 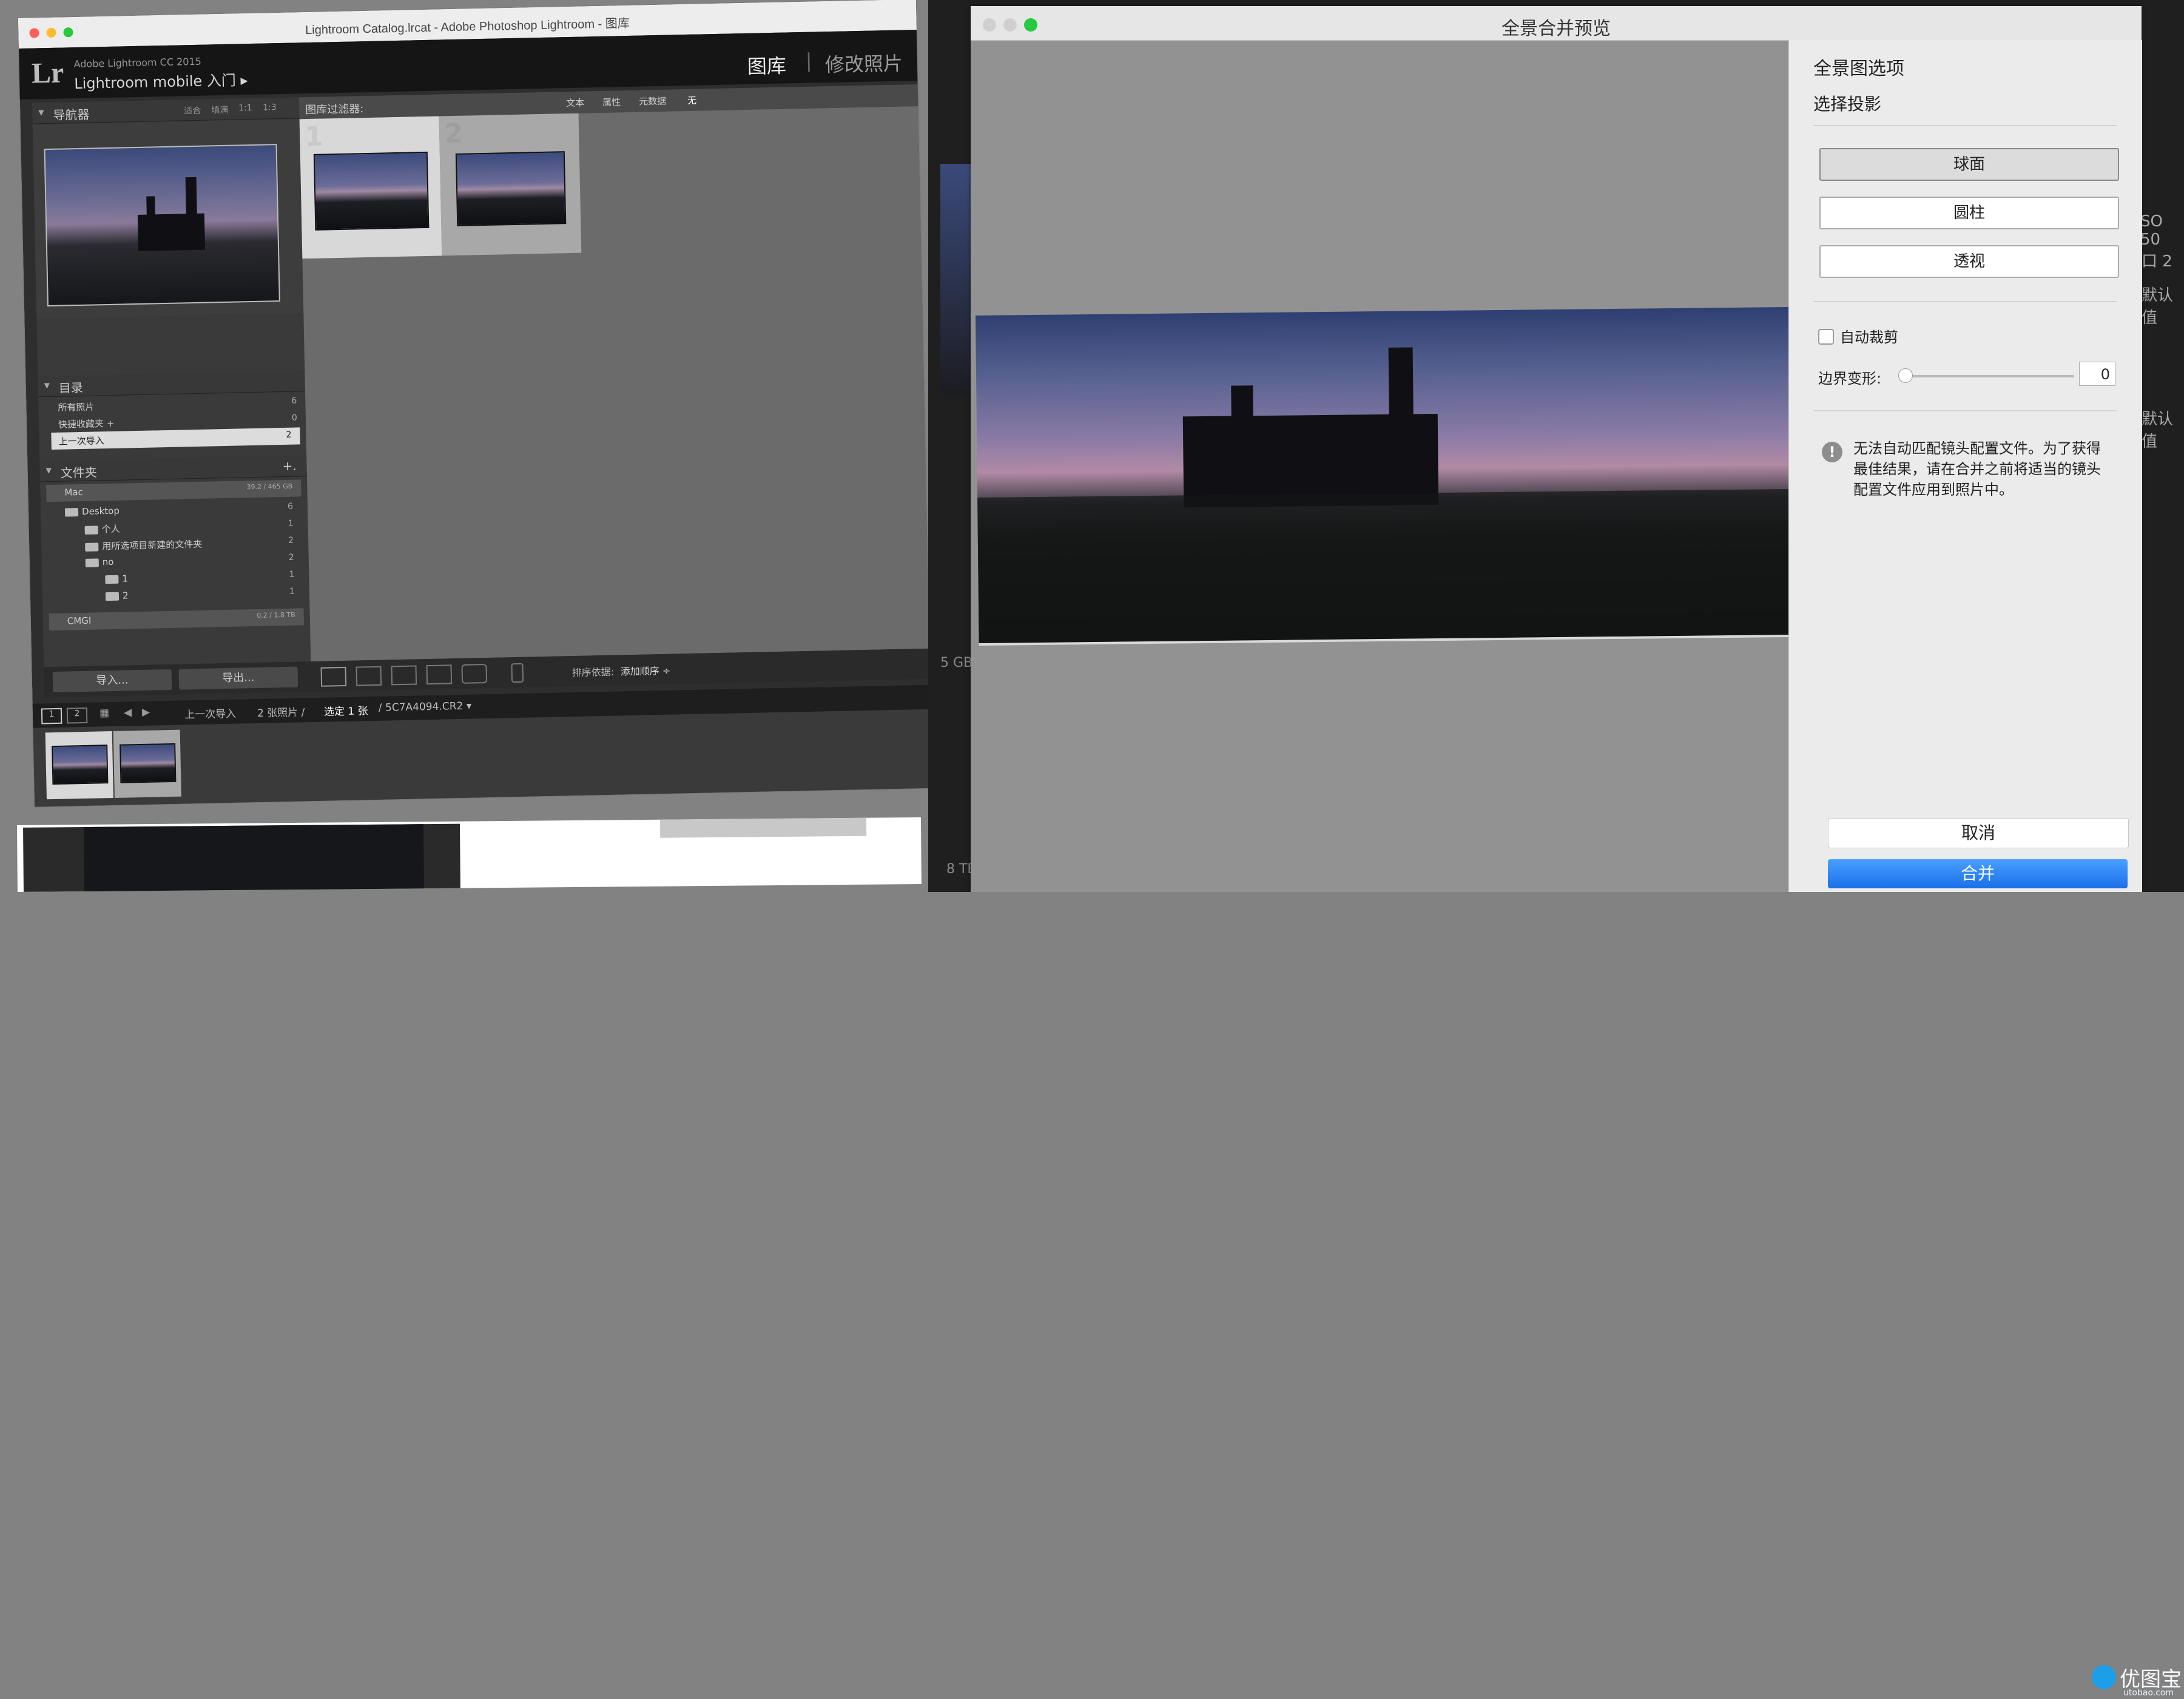 What do you see at coordinates (652, 101) in the screenshot?
I see `filter-metadata: 元数据` at bounding box center [652, 101].